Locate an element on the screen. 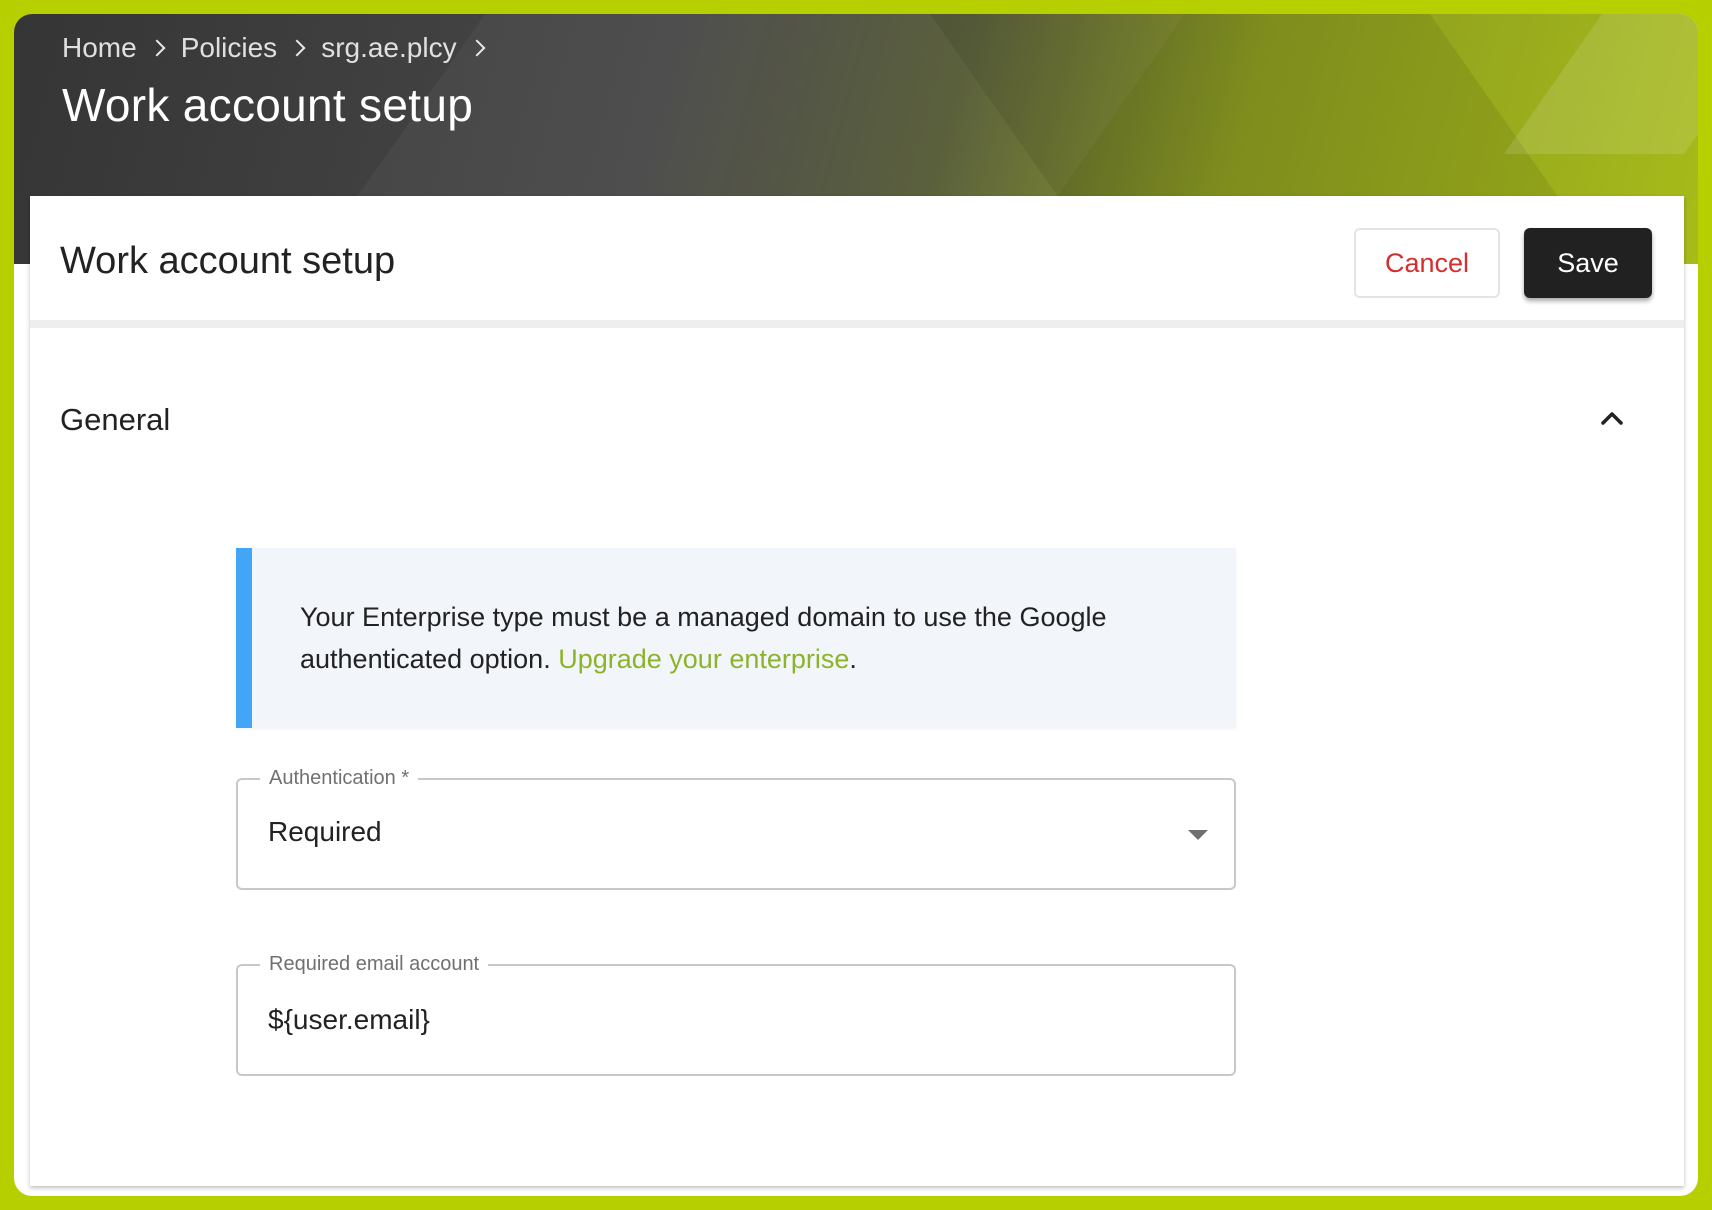 This screenshot has height=1210, width=1712. save-button: Save is located at coordinates (1588, 263).